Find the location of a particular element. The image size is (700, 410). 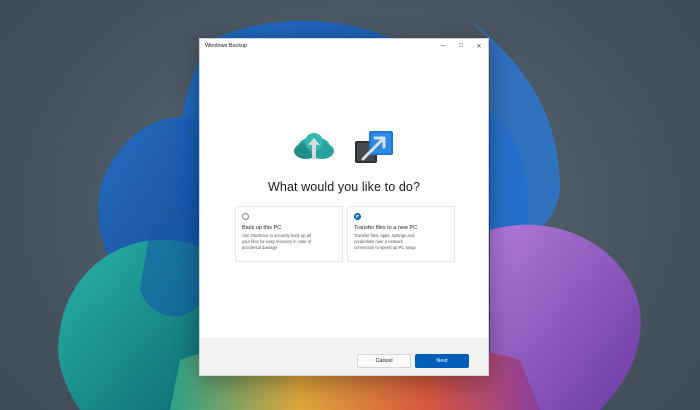

title-bar: Windows Backup ─ □ ✕ is located at coordinates (344, 46).